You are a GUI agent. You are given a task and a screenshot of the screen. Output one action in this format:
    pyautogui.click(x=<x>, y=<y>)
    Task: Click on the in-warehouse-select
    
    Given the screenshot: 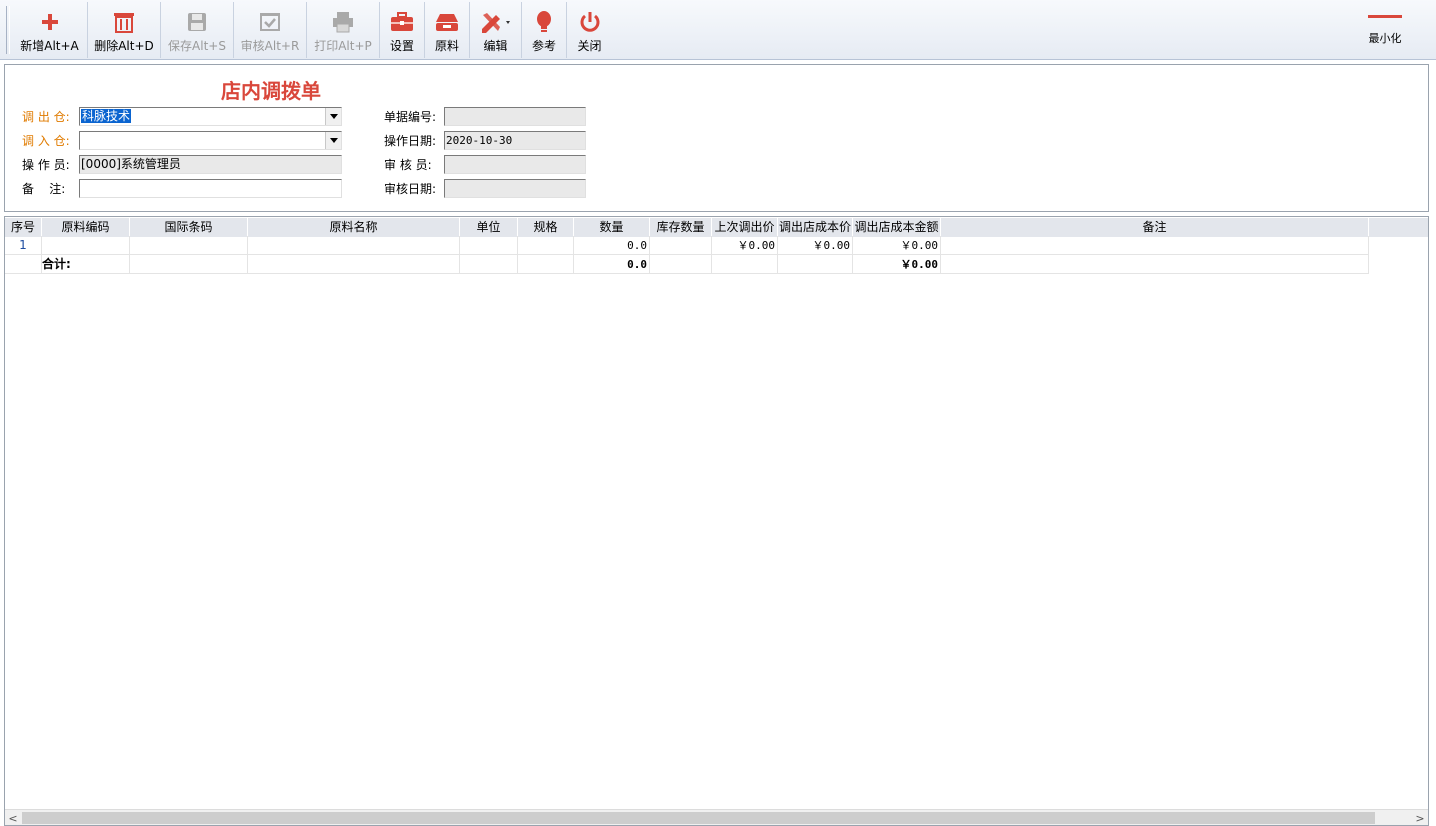 What is the action you would take?
    pyautogui.click(x=210, y=140)
    